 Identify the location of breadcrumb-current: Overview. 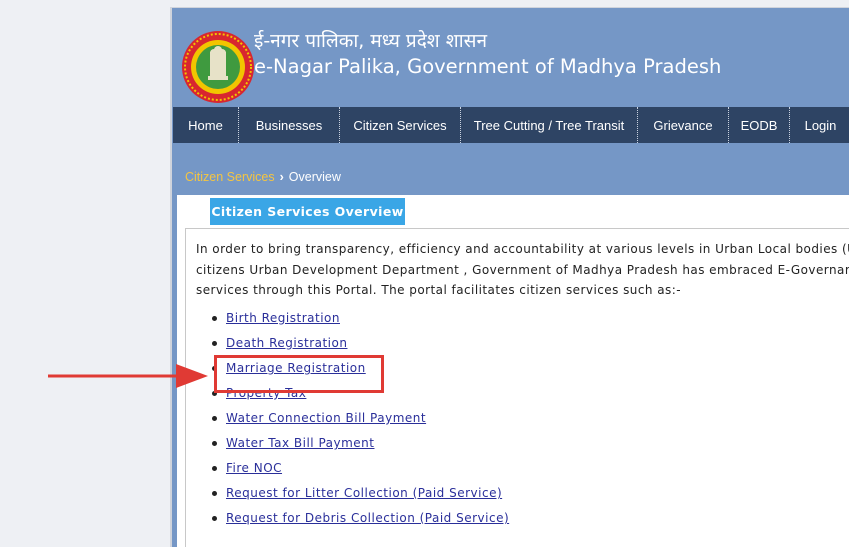
(314, 177).